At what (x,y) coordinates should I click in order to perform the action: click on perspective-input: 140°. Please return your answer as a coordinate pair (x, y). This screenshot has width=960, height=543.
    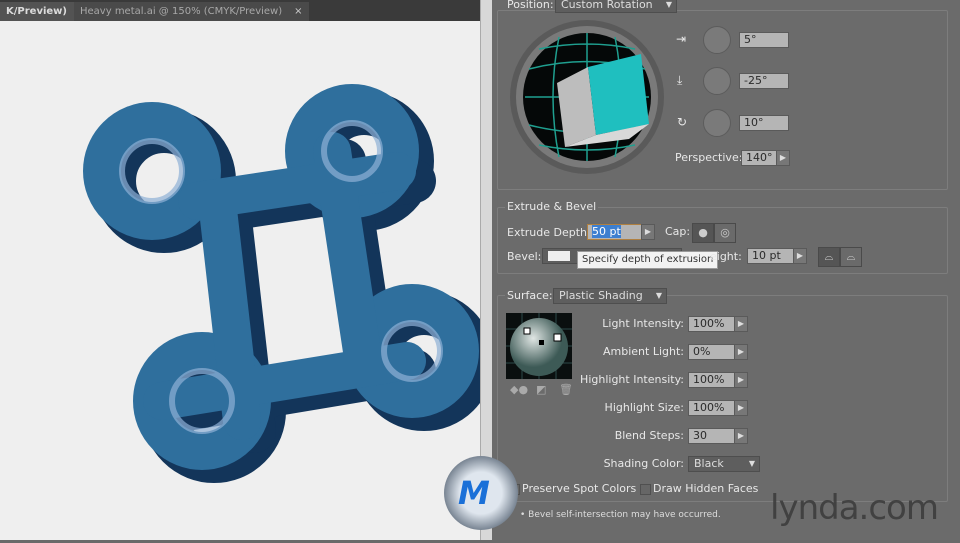
    Looking at the image, I should click on (759, 158).